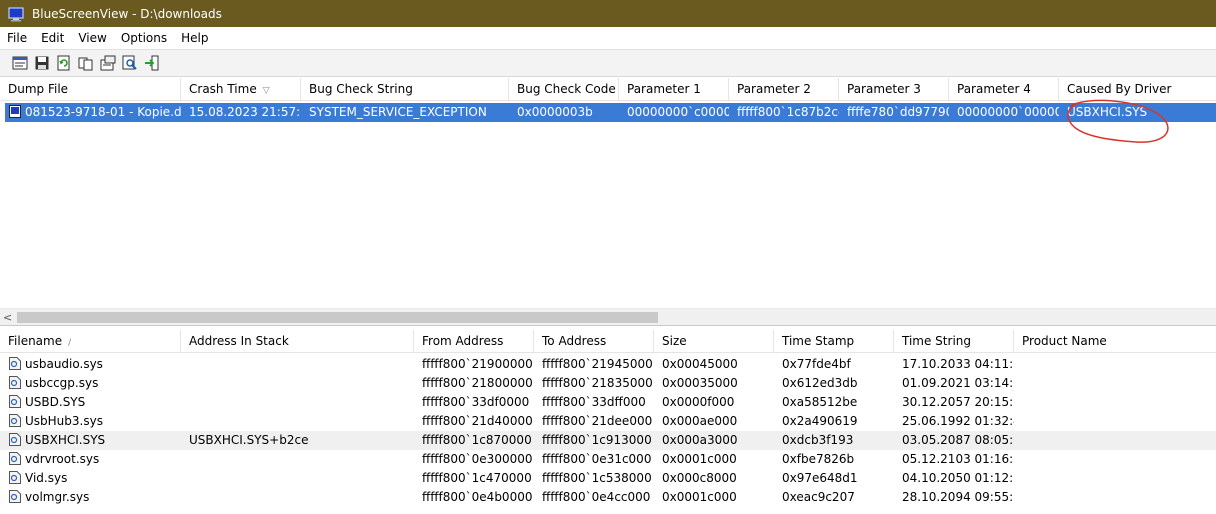 The height and width of the screenshot is (514, 1216). I want to click on from-address-cell: fffff800`33df0000, so click(476, 402).